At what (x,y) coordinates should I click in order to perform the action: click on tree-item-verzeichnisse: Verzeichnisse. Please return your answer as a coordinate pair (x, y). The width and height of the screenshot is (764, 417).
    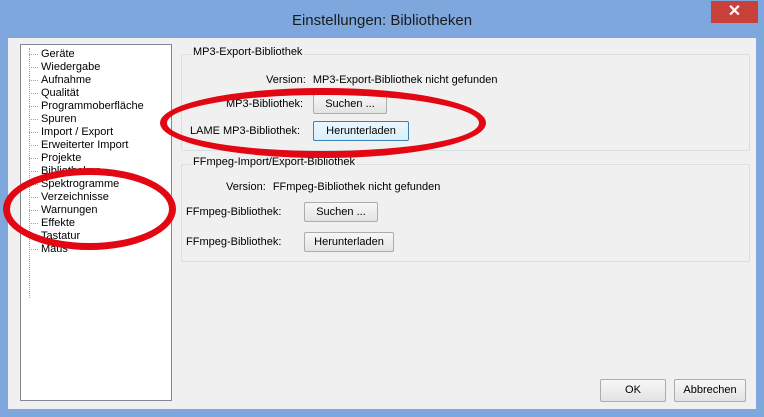
    Looking at the image, I should click on (96, 197).